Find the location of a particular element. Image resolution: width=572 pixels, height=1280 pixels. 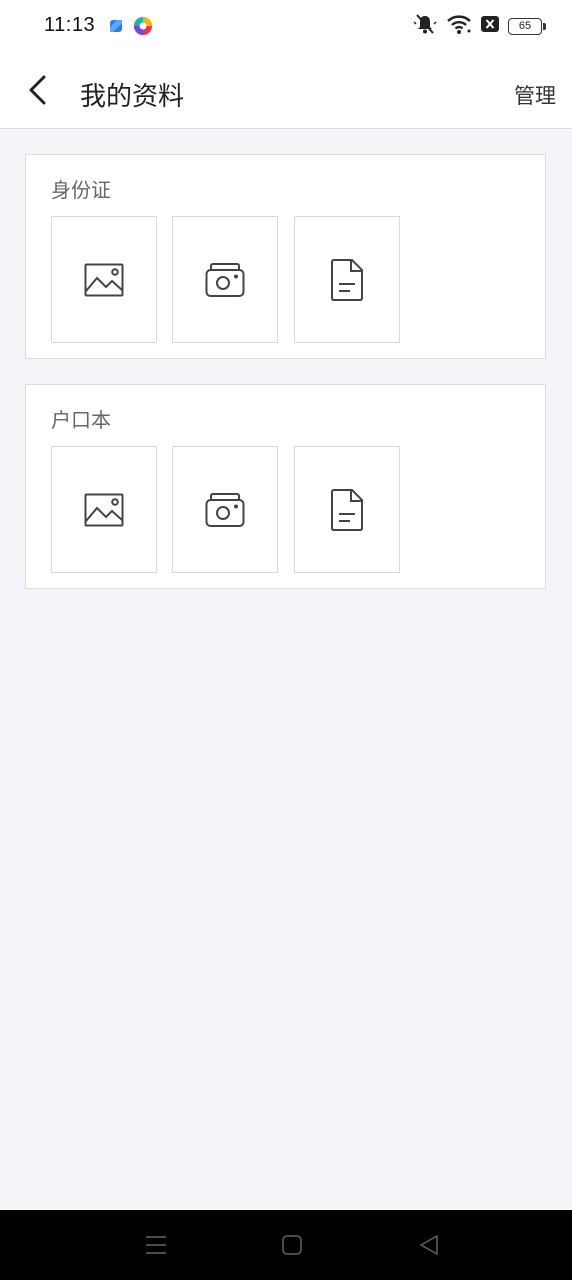

chevron-left-icon is located at coordinates (37, 90).